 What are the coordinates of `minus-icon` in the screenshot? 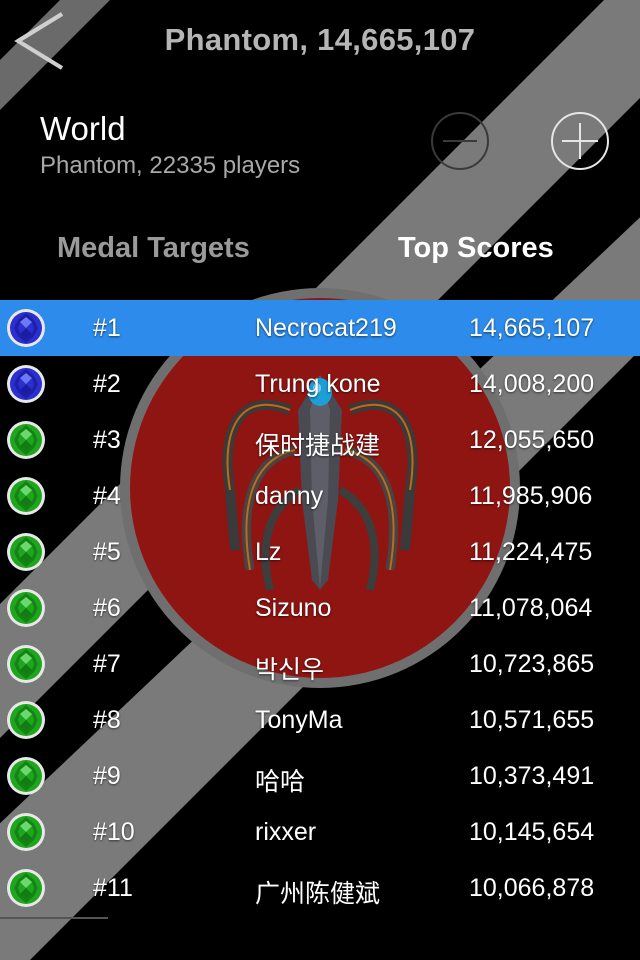 It's located at (460, 141).